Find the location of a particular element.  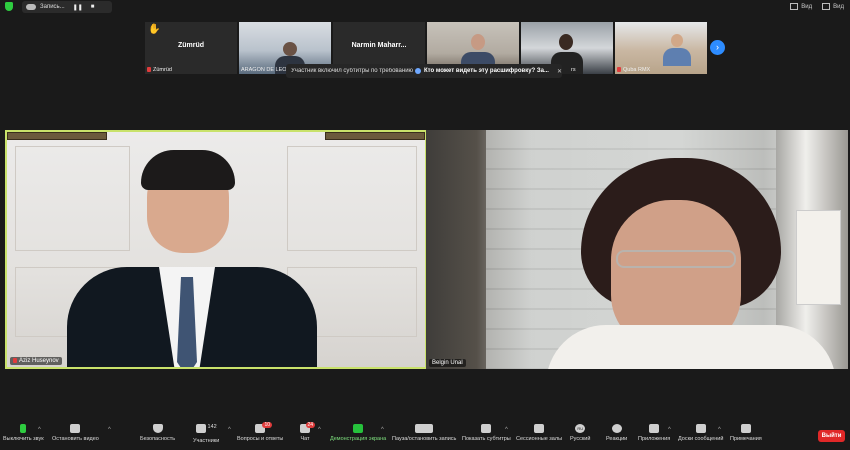

thumbnail-tile: Quba RMX is located at coordinates (661, 48).